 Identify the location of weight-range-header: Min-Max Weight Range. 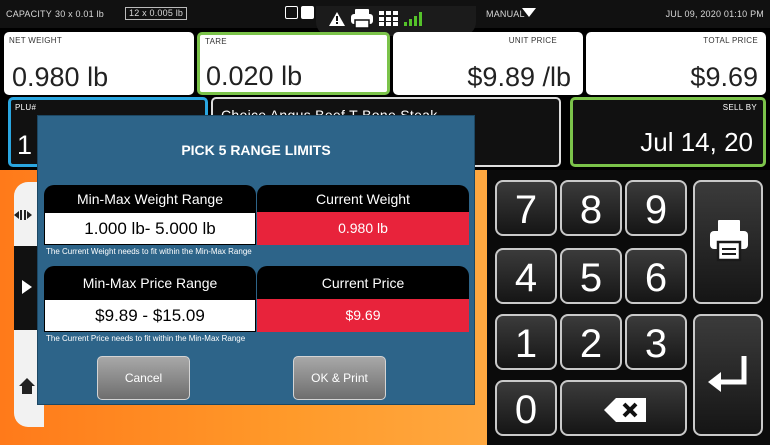
(150, 198).